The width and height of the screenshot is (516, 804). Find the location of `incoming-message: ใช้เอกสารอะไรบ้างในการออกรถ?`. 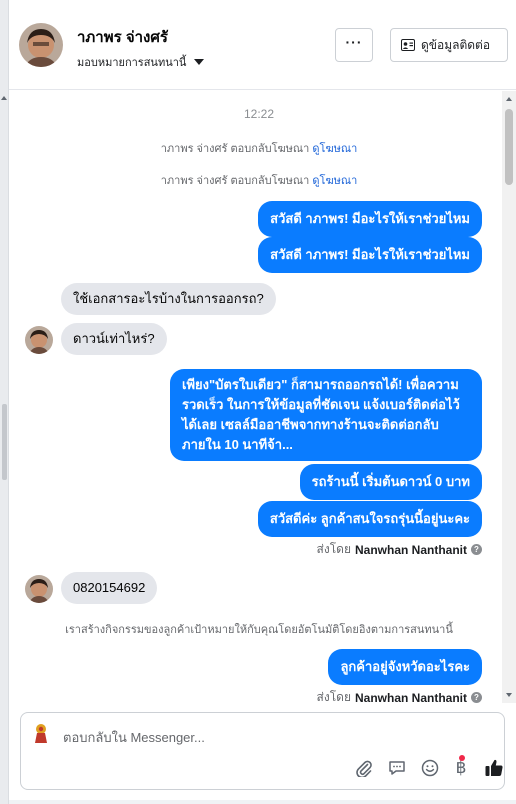

incoming-message: ใช้เอกสารอะไรบ้างในการออกรถ? is located at coordinates (168, 299).